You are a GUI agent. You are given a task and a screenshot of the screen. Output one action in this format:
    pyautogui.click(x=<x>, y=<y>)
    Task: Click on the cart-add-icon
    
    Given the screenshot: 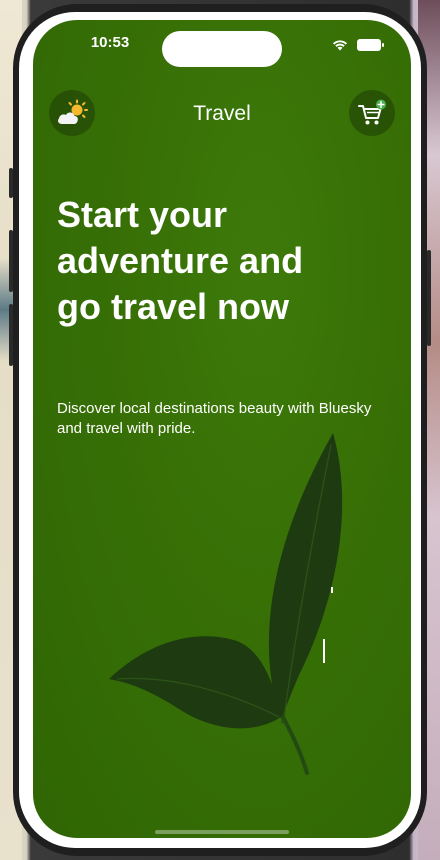 What is the action you would take?
    pyautogui.click(x=372, y=112)
    